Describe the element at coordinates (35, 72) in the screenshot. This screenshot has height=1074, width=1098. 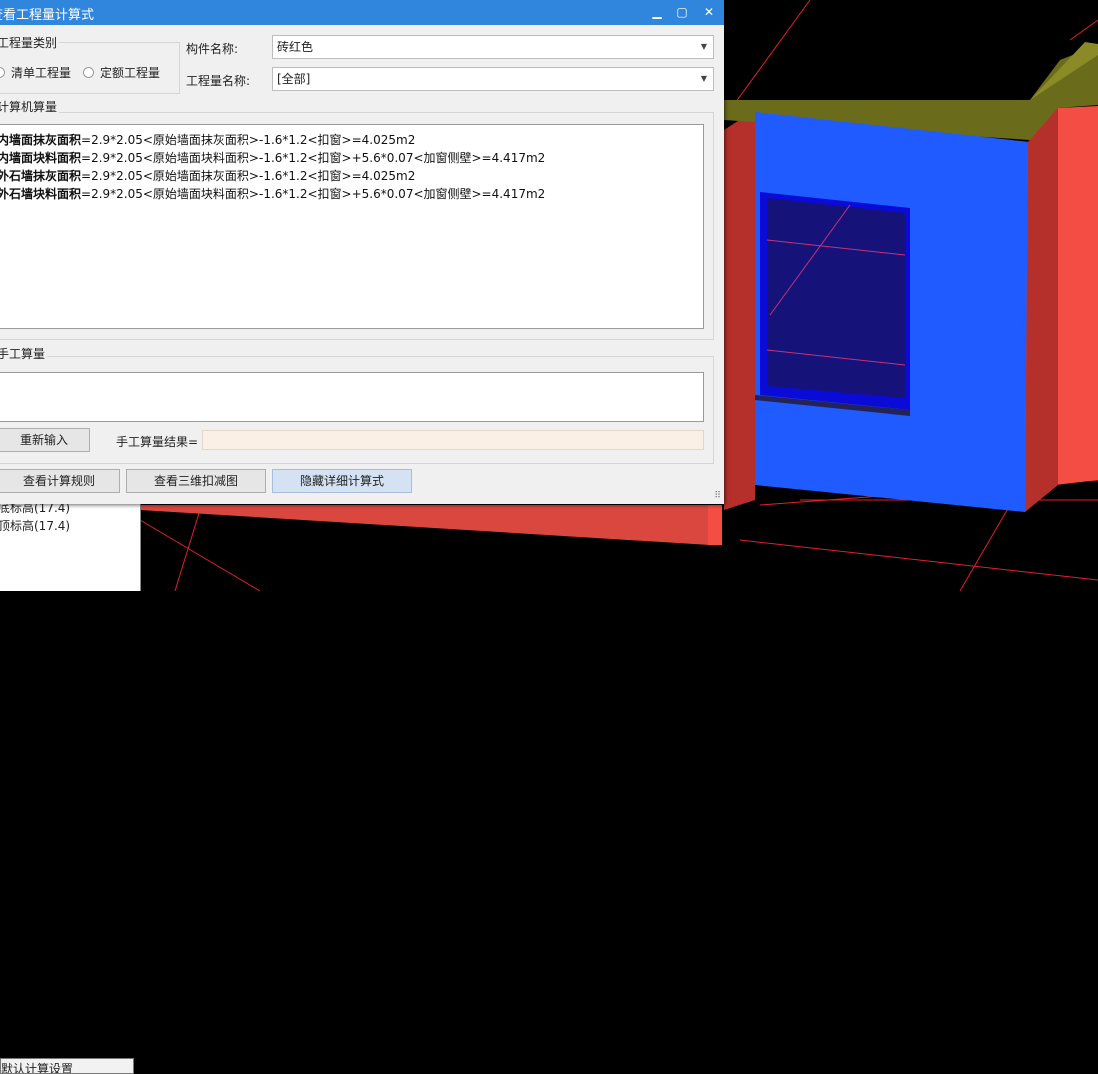
I see `radio-bill-quantity: 清单工程量` at that location.